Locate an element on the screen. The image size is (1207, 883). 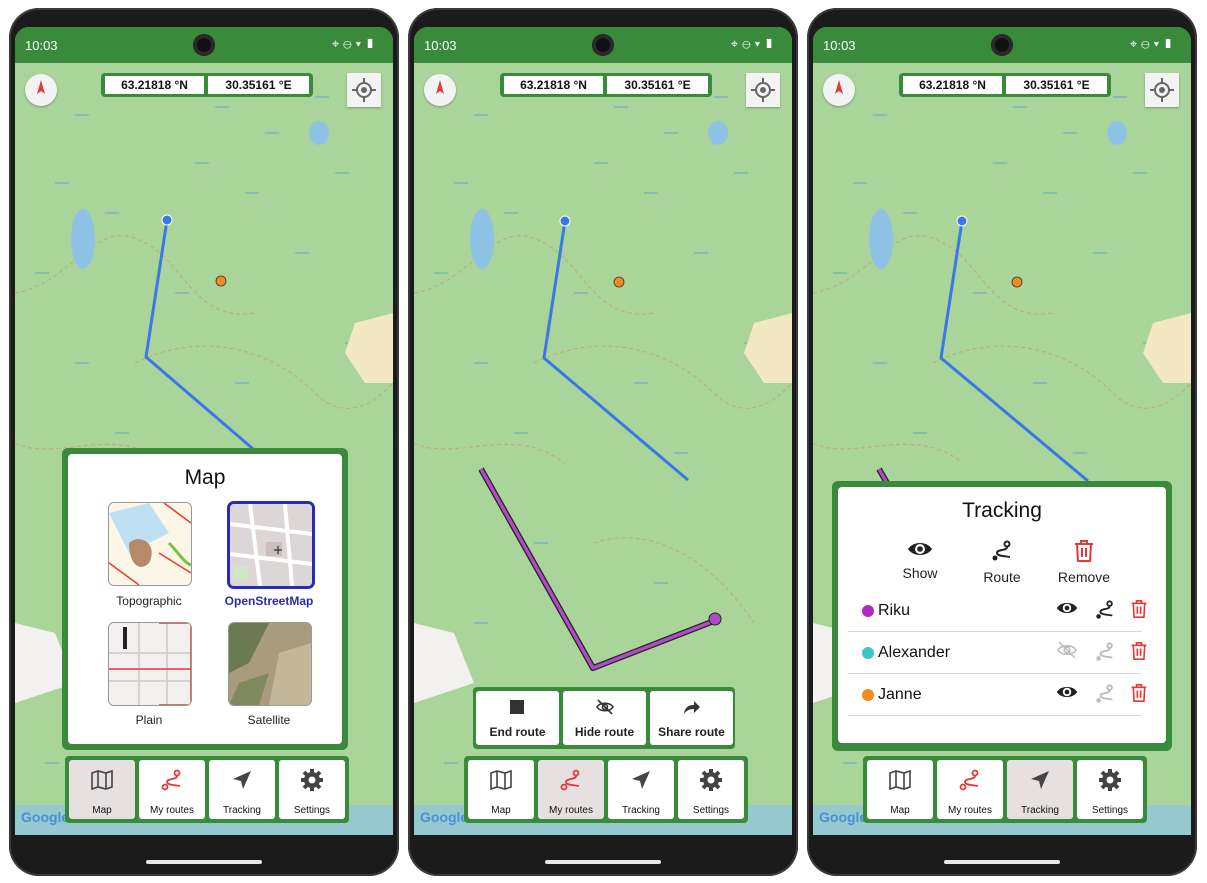
share-icon is located at coordinates (692, 707).